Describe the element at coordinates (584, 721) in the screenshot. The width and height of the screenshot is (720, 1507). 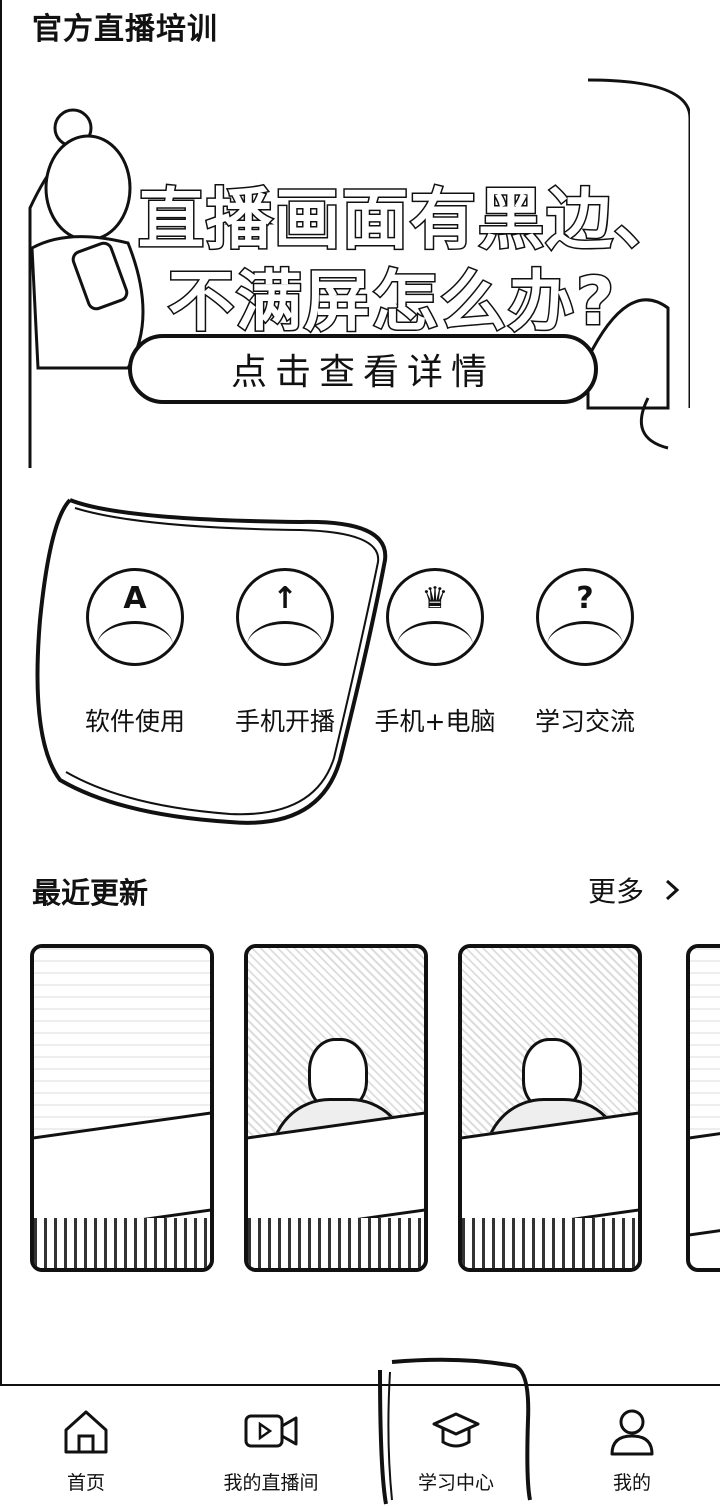
I see `category-label: 学习交流` at that location.